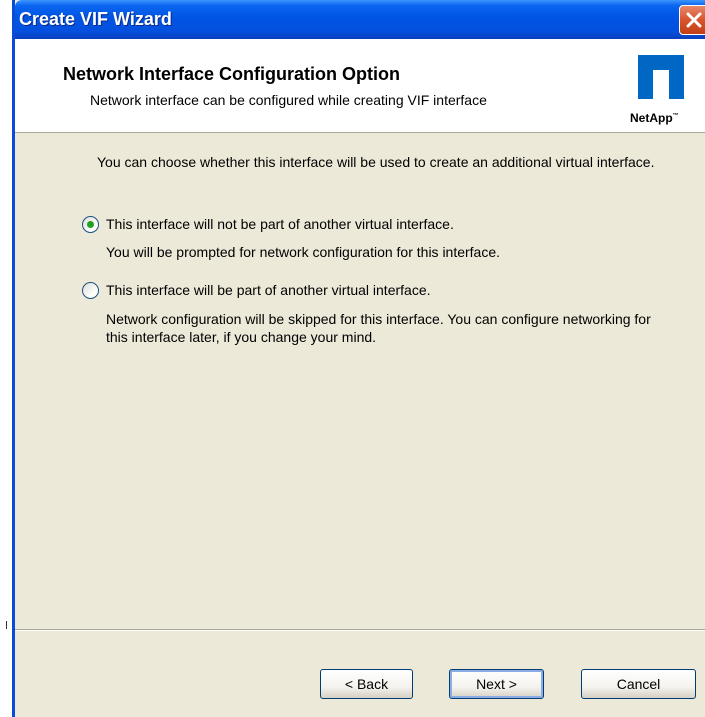 This screenshot has height=717, width=705. What do you see at coordinates (360, 630) in the screenshot?
I see `footer-divider` at bounding box center [360, 630].